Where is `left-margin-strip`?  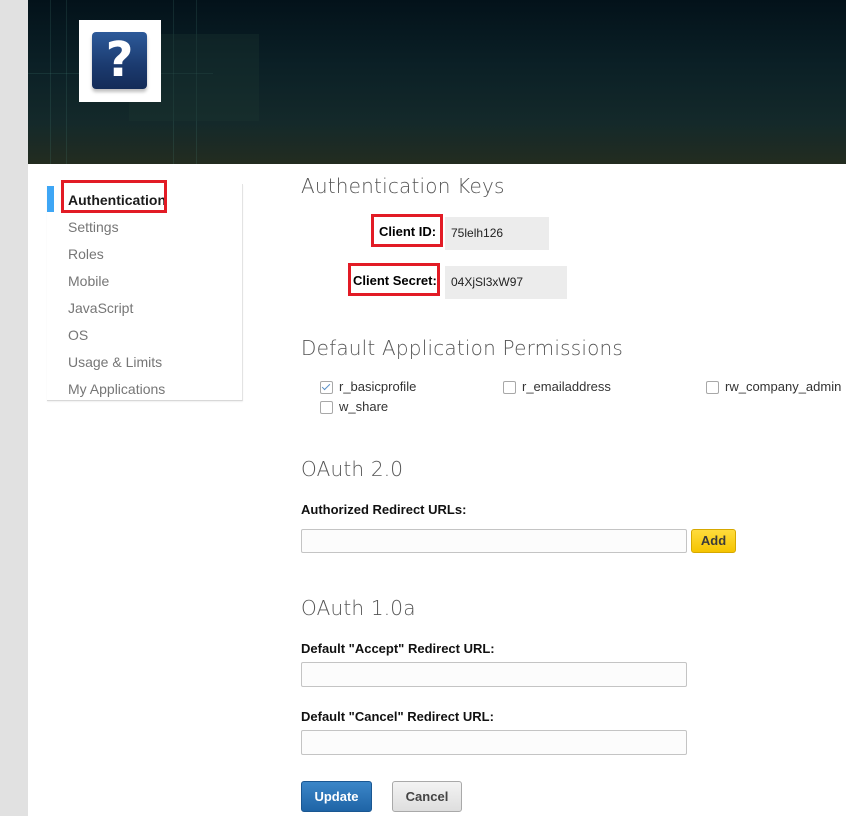
left-margin-strip is located at coordinates (14, 408).